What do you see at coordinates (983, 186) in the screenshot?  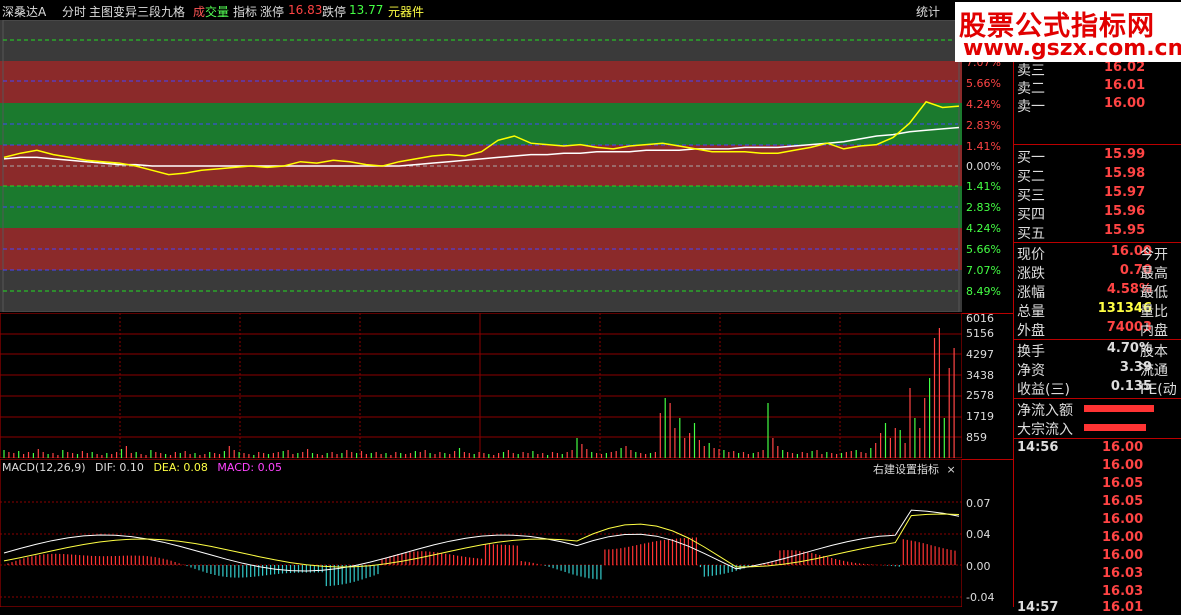 I see `price-axis-label-down: 1.41%` at bounding box center [983, 186].